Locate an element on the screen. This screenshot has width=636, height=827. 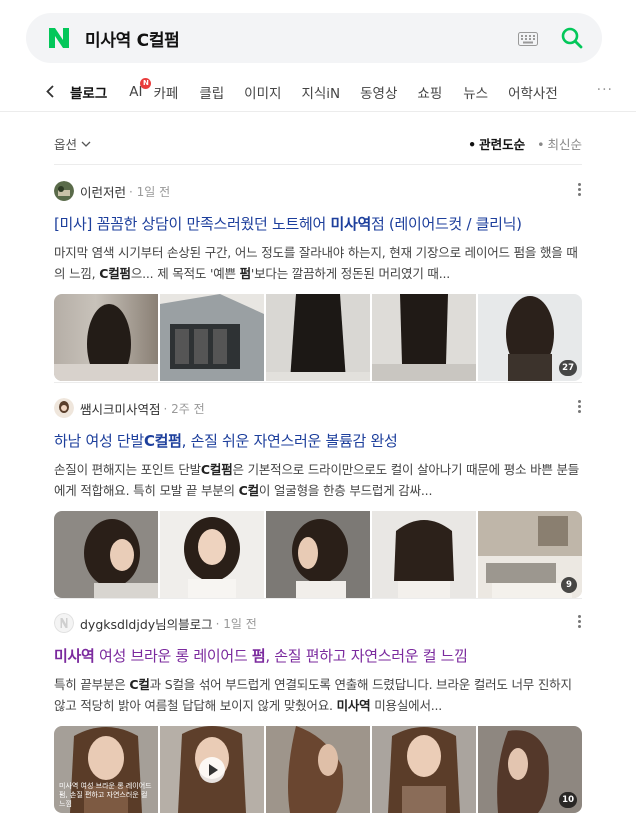
post-date: · 2주 전 is located at coordinates (184, 408).